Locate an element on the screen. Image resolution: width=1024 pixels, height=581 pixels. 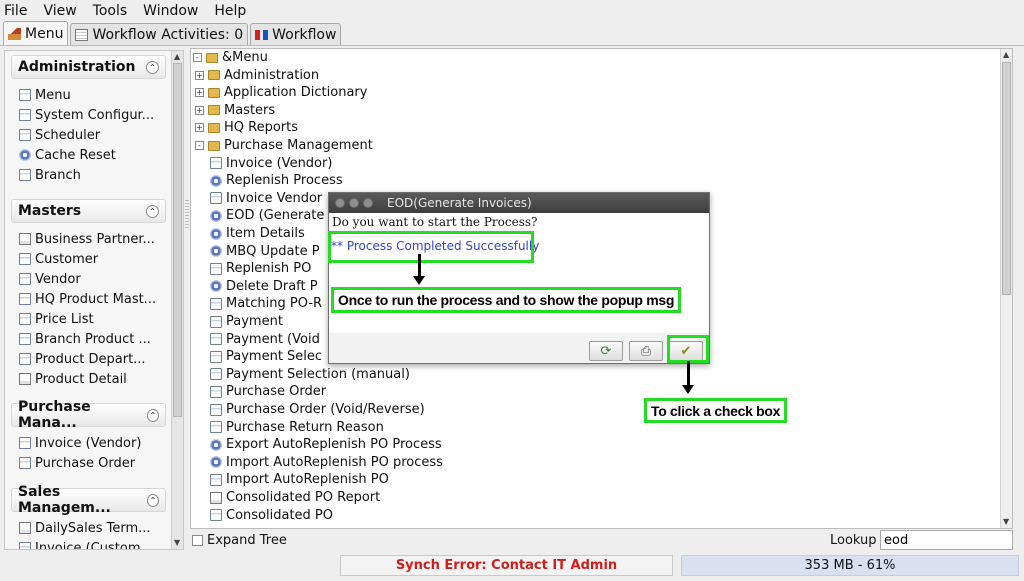
sidebar-scrollbar: ▲ ▼ is located at coordinates (177, 300).